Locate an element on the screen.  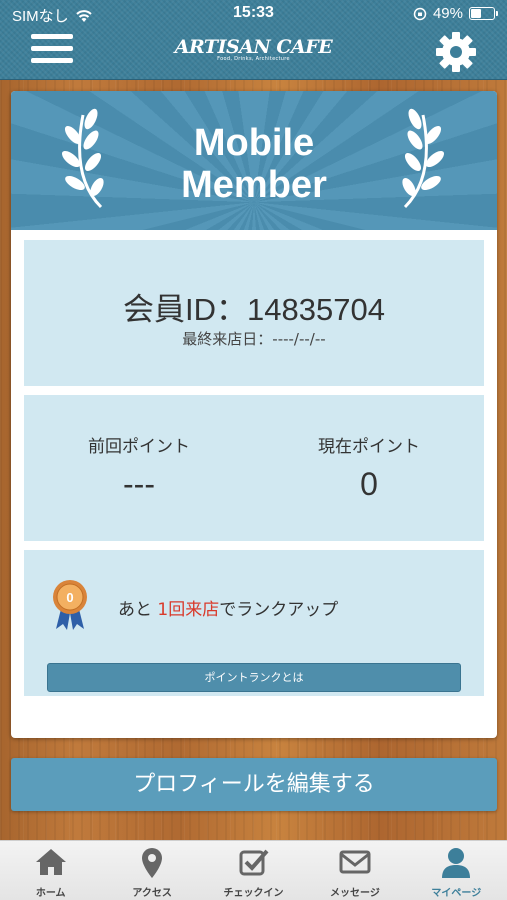
current-points-label: 現在ポイント is located at coordinates (369, 447).